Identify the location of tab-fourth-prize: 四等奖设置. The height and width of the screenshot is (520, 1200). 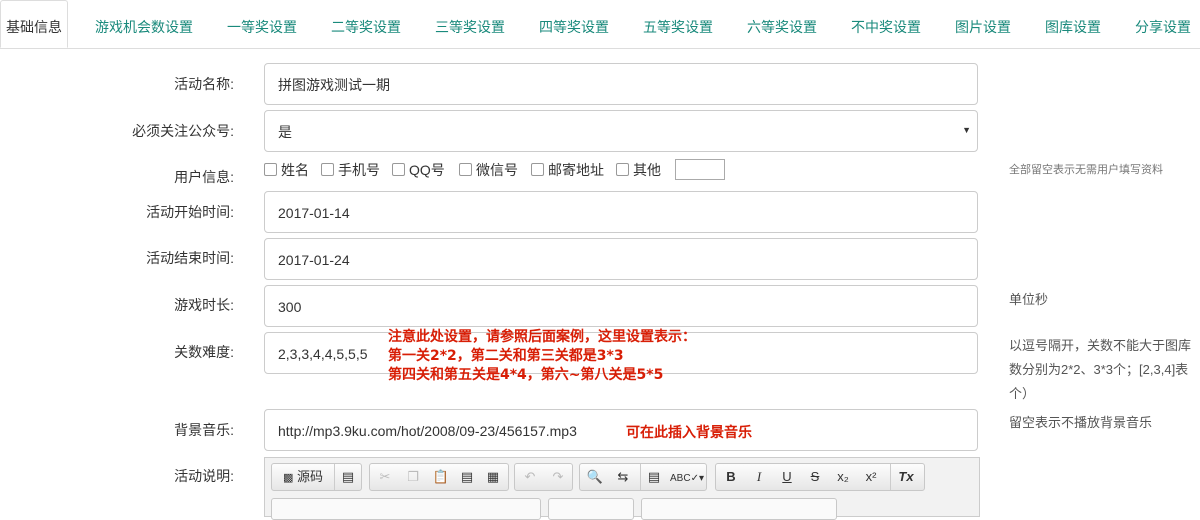
(574, 24).